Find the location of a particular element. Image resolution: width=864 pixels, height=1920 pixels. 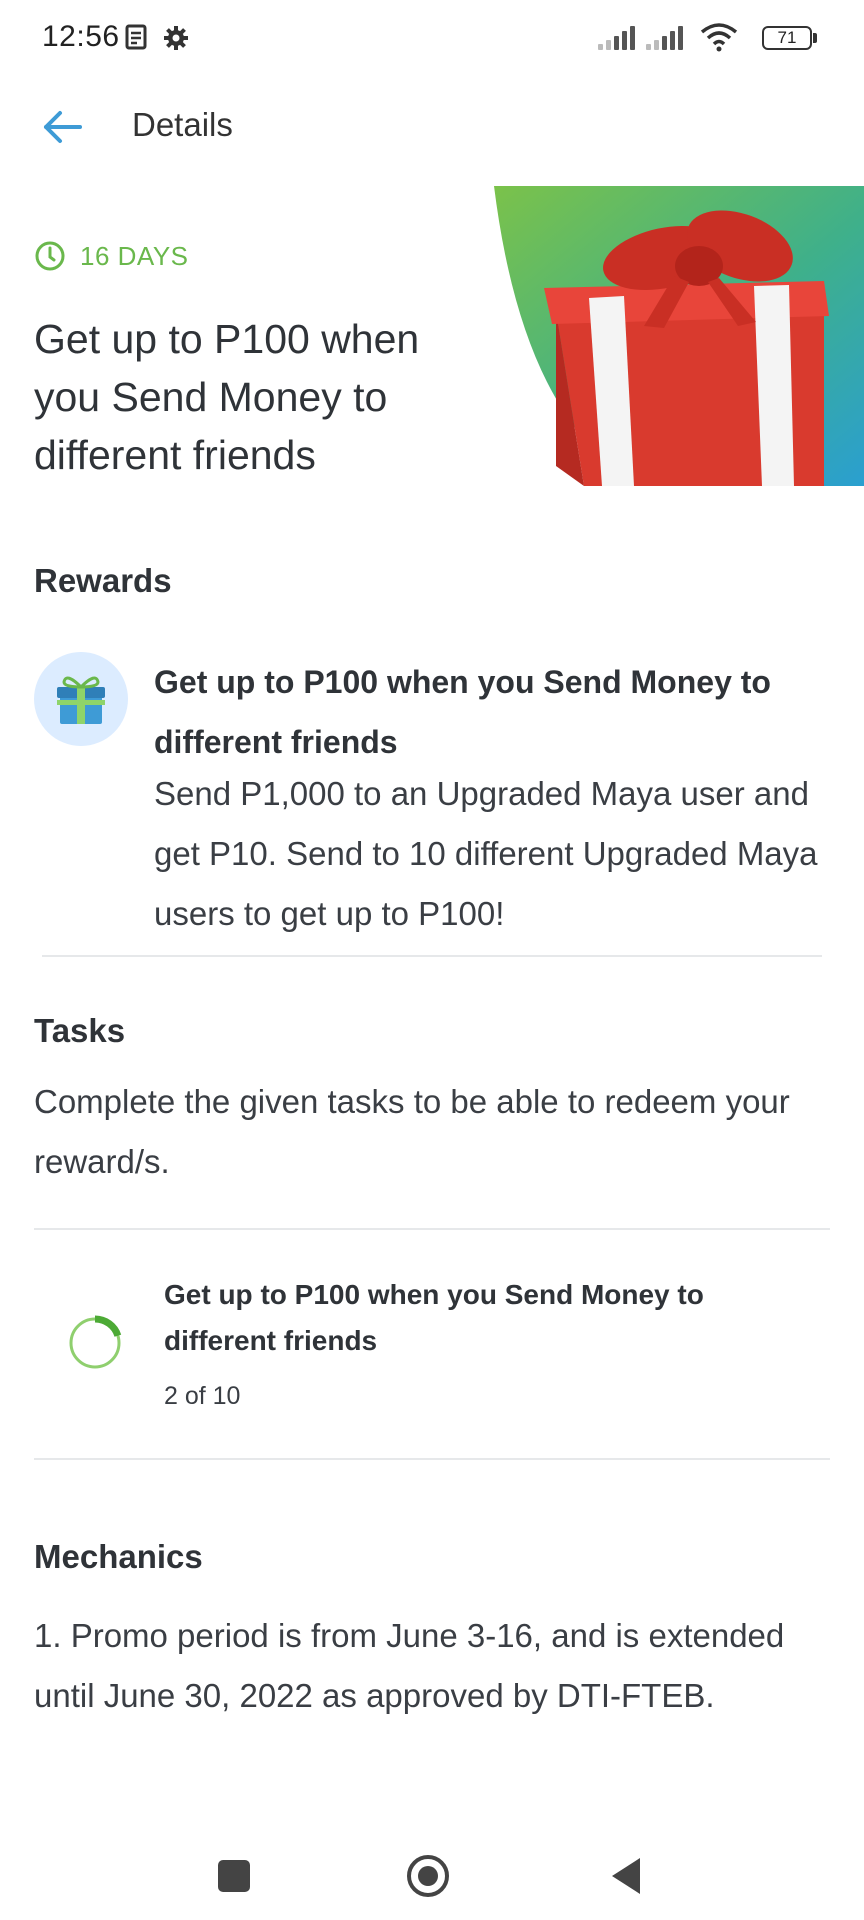

status-time: 12:56 is located at coordinates (81, 36).